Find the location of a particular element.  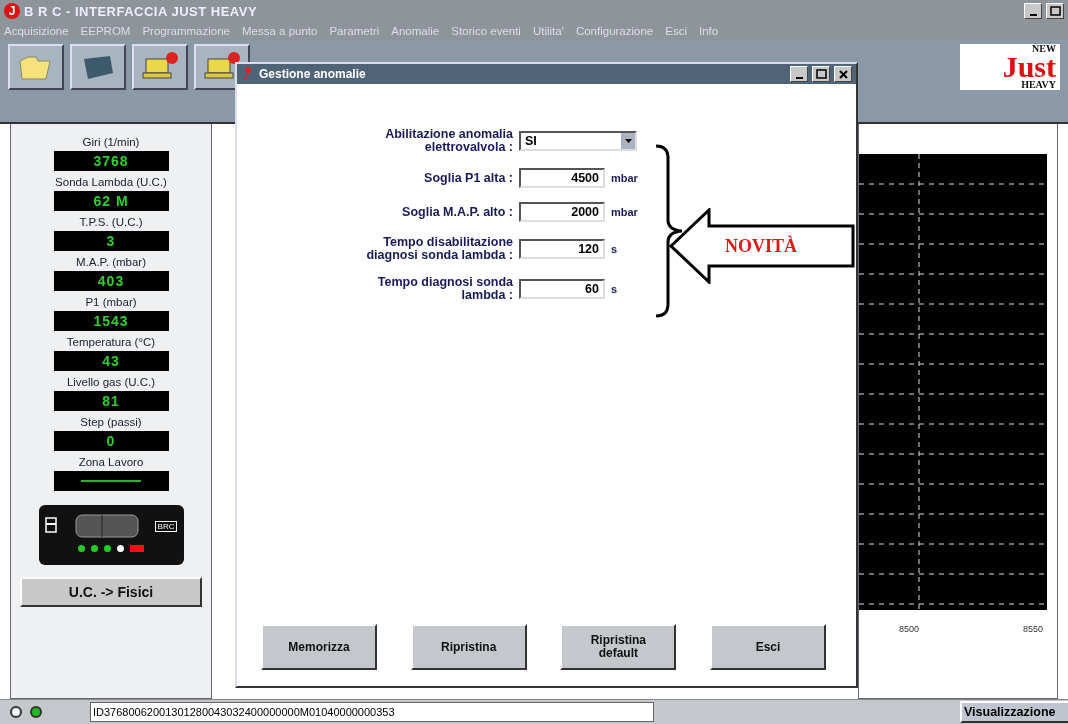

gauge-value: 3 is located at coordinates (111, 241).